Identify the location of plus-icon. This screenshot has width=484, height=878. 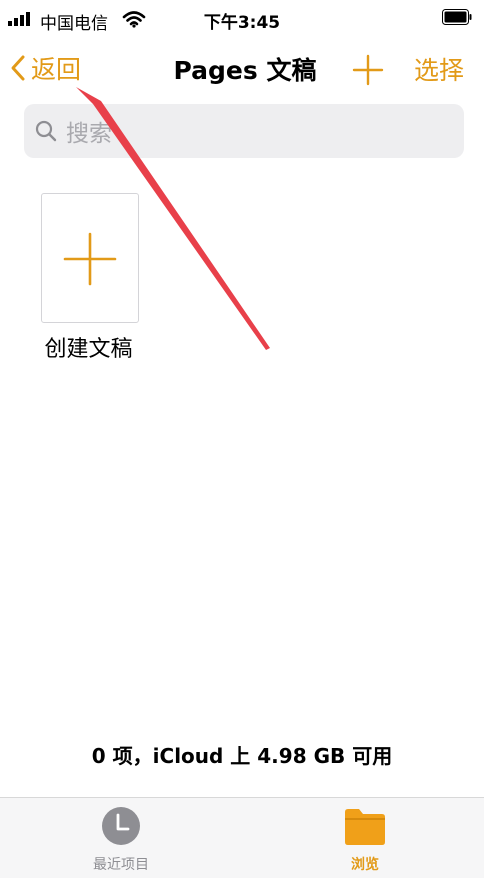
(90, 259).